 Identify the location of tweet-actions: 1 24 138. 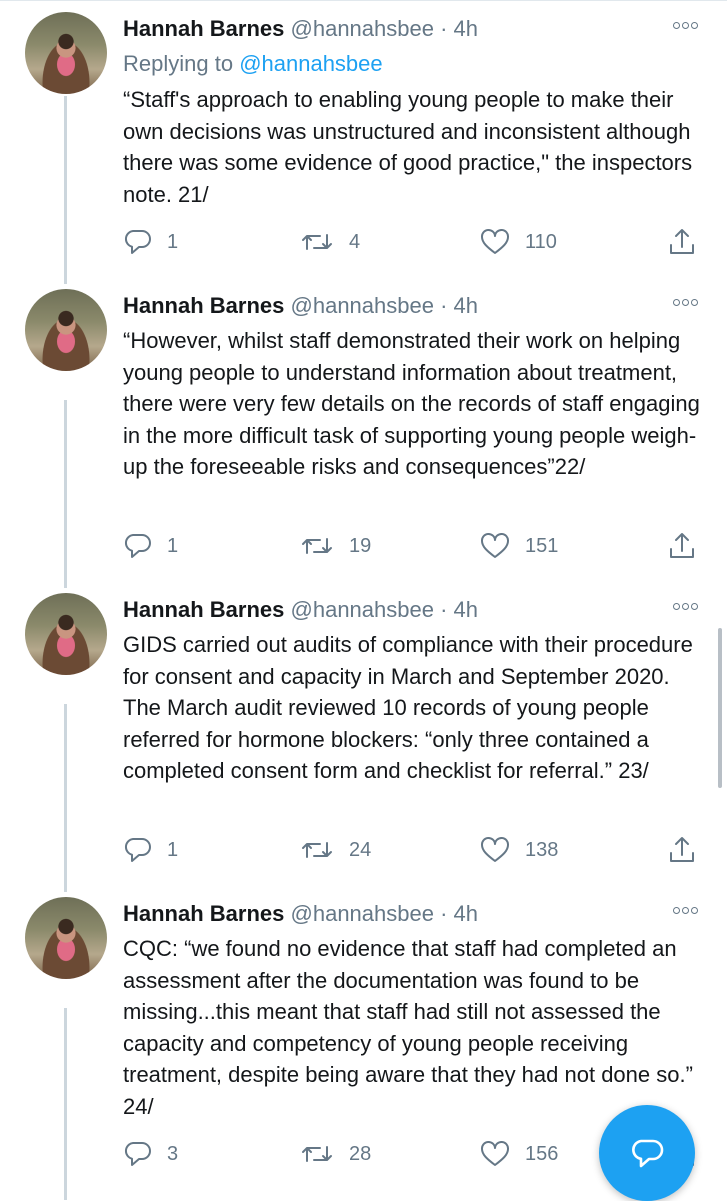
(413, 850).